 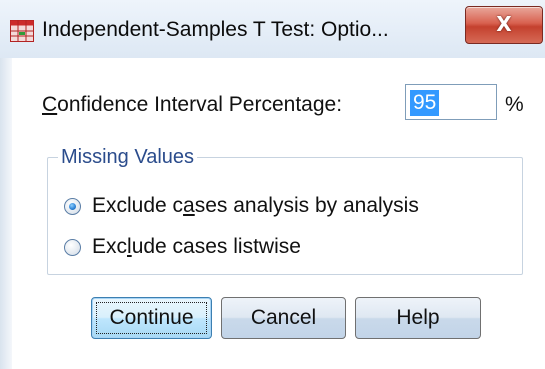 What do you see at coordinates (514, 104) in the screenshot?
I see `percent-sign: %` at bounding box center [514, 104].